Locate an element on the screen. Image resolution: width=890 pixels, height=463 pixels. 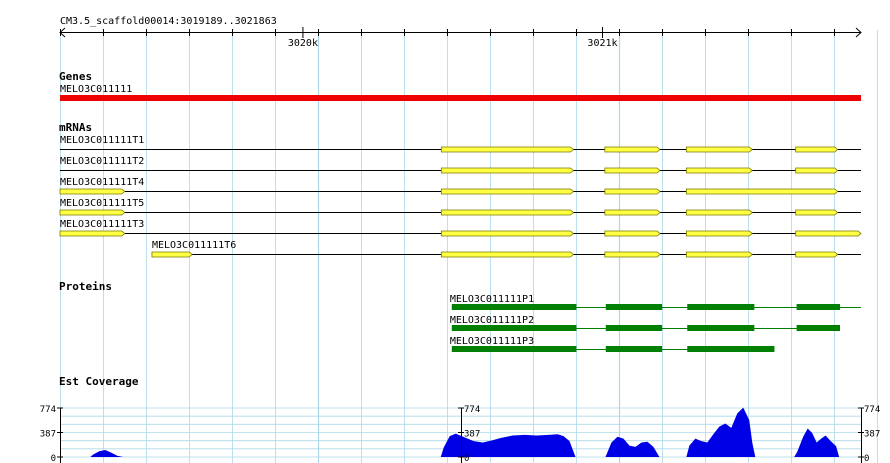
coordinate-ruler: 3020k 3021k is located at coordinates (460, 38).